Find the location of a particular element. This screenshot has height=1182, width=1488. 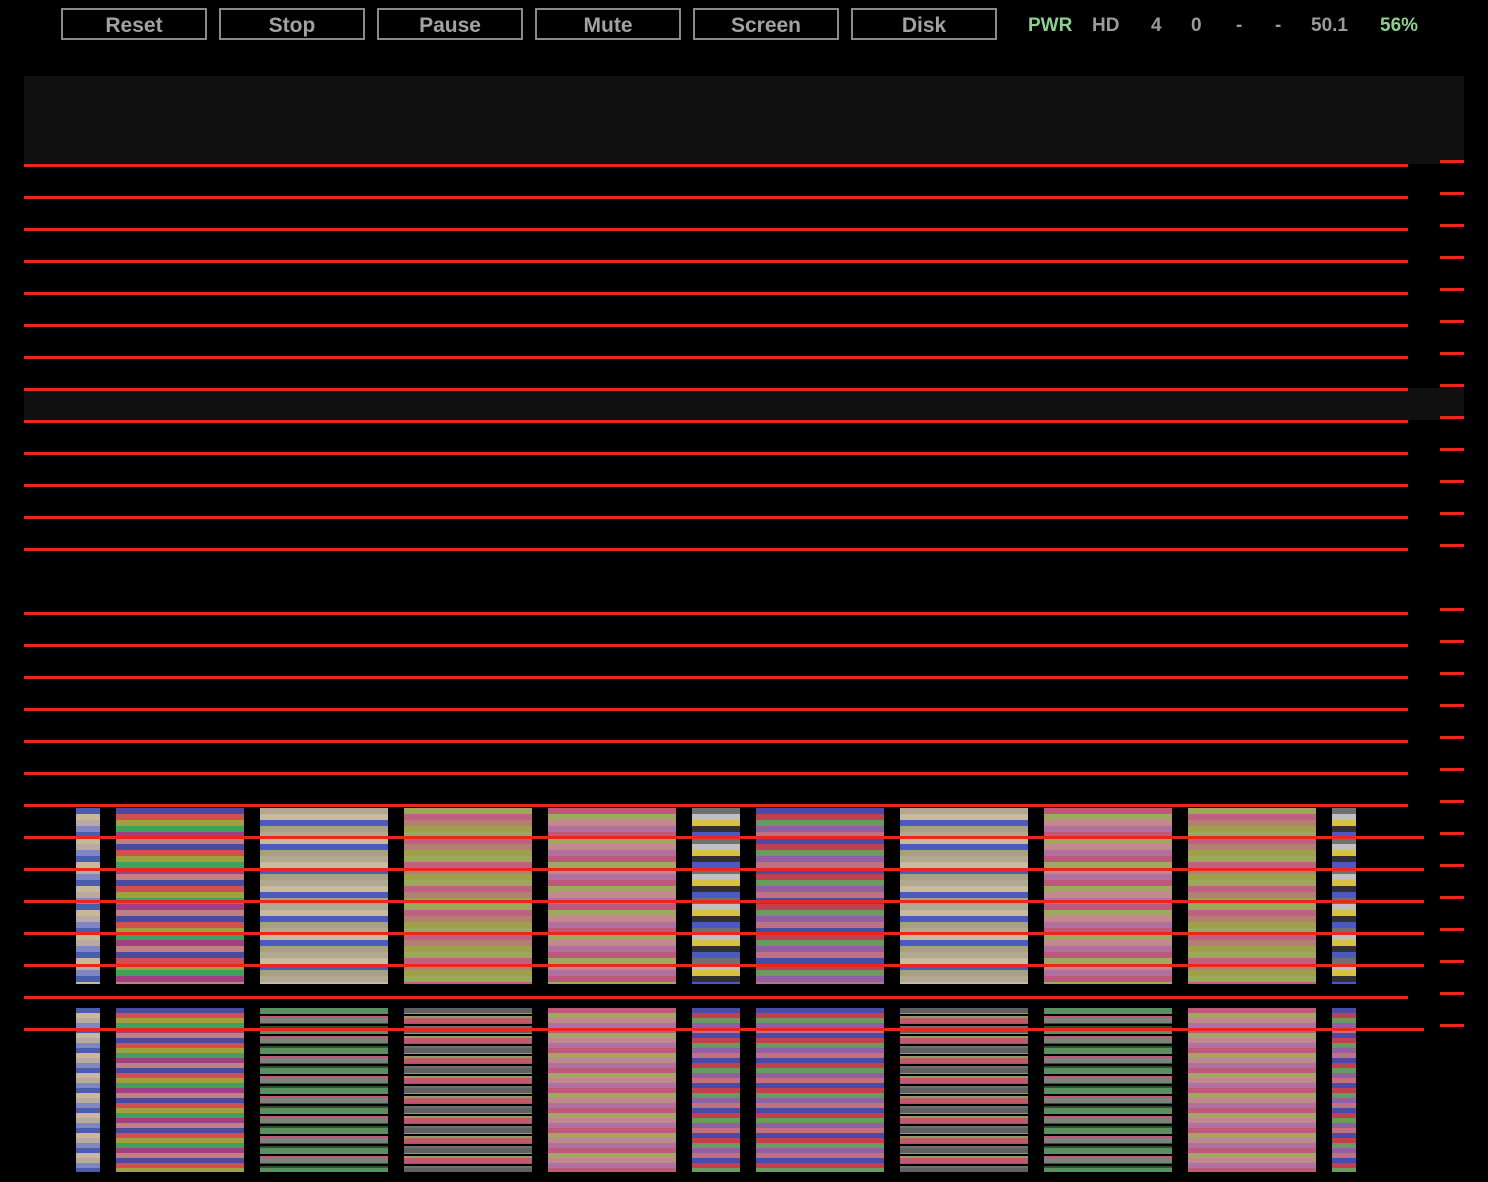

reset-button: Reset is located at coordinates (134, 24).